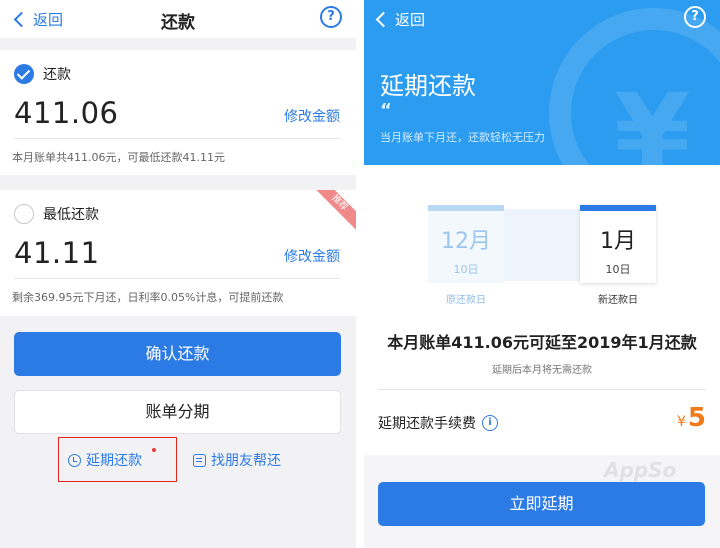 The height and width of the screenshot is (548, 720). I want to click on defer-now-button: 立即延期, so click(541, 504).